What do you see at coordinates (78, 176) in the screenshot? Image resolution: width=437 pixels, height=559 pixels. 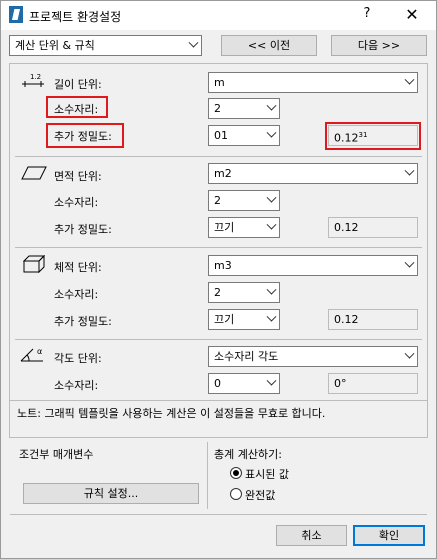 I see `area-unit-label: 면적 단위:` at bounding box center [78, 176].